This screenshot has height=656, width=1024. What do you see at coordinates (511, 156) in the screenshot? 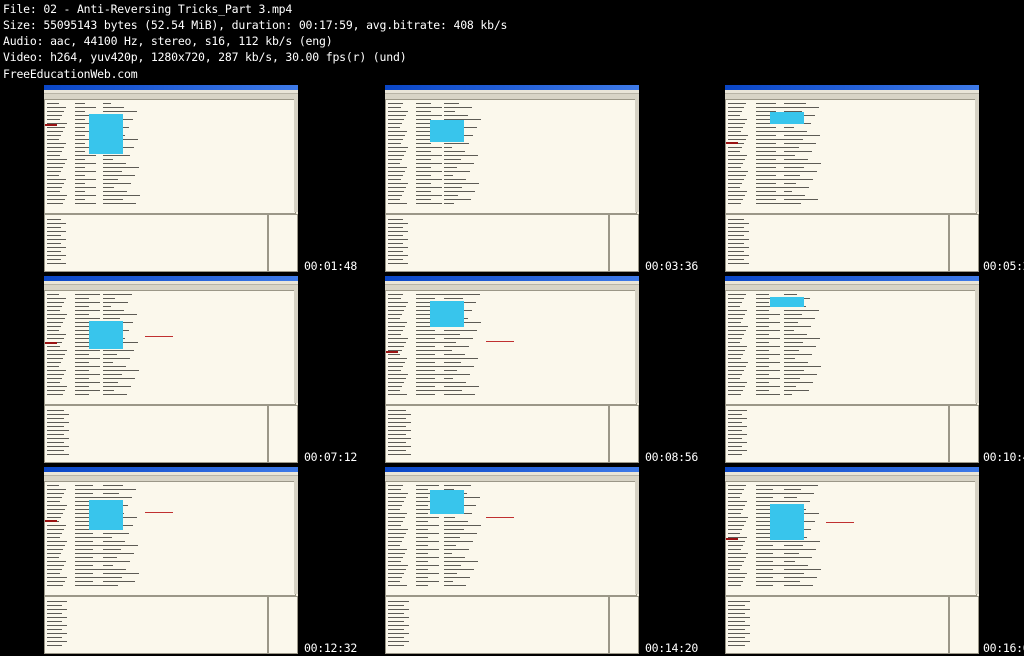
I see `disassembly-pane` at bounding box center [511, 156].